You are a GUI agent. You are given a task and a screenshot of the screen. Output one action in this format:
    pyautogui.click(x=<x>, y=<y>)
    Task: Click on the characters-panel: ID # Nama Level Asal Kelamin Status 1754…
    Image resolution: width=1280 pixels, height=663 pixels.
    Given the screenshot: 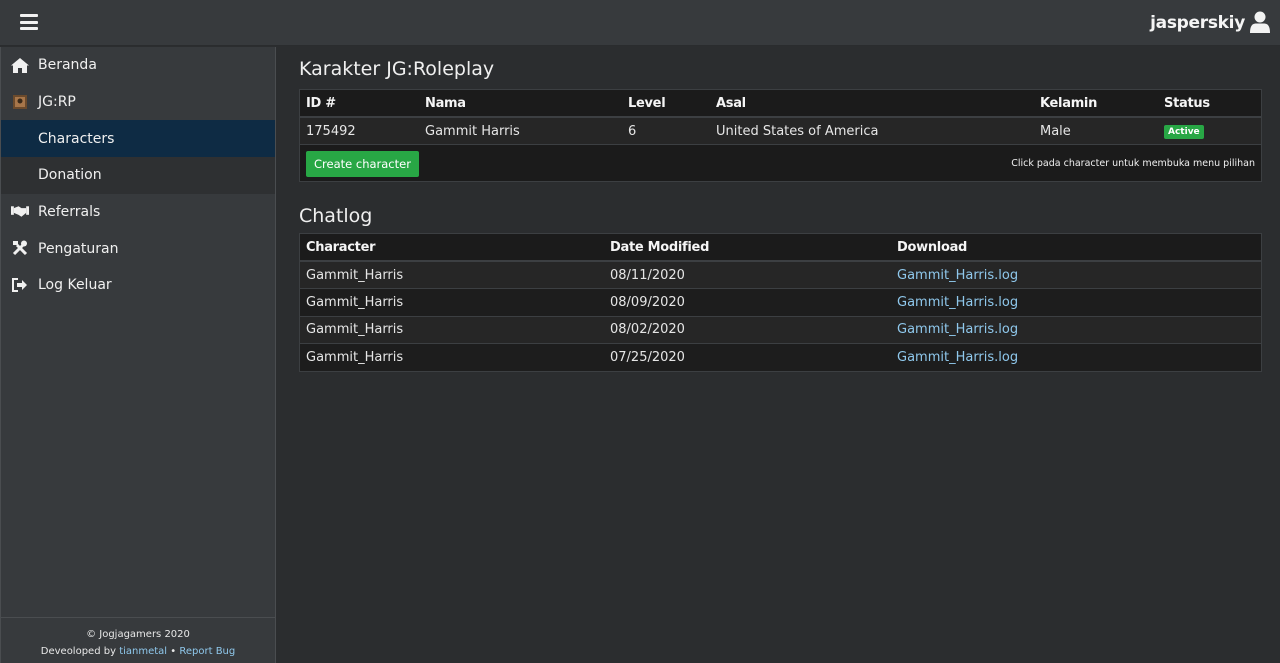 What is the action you would take?
    pyautogui.click(x=780, y=135)
    